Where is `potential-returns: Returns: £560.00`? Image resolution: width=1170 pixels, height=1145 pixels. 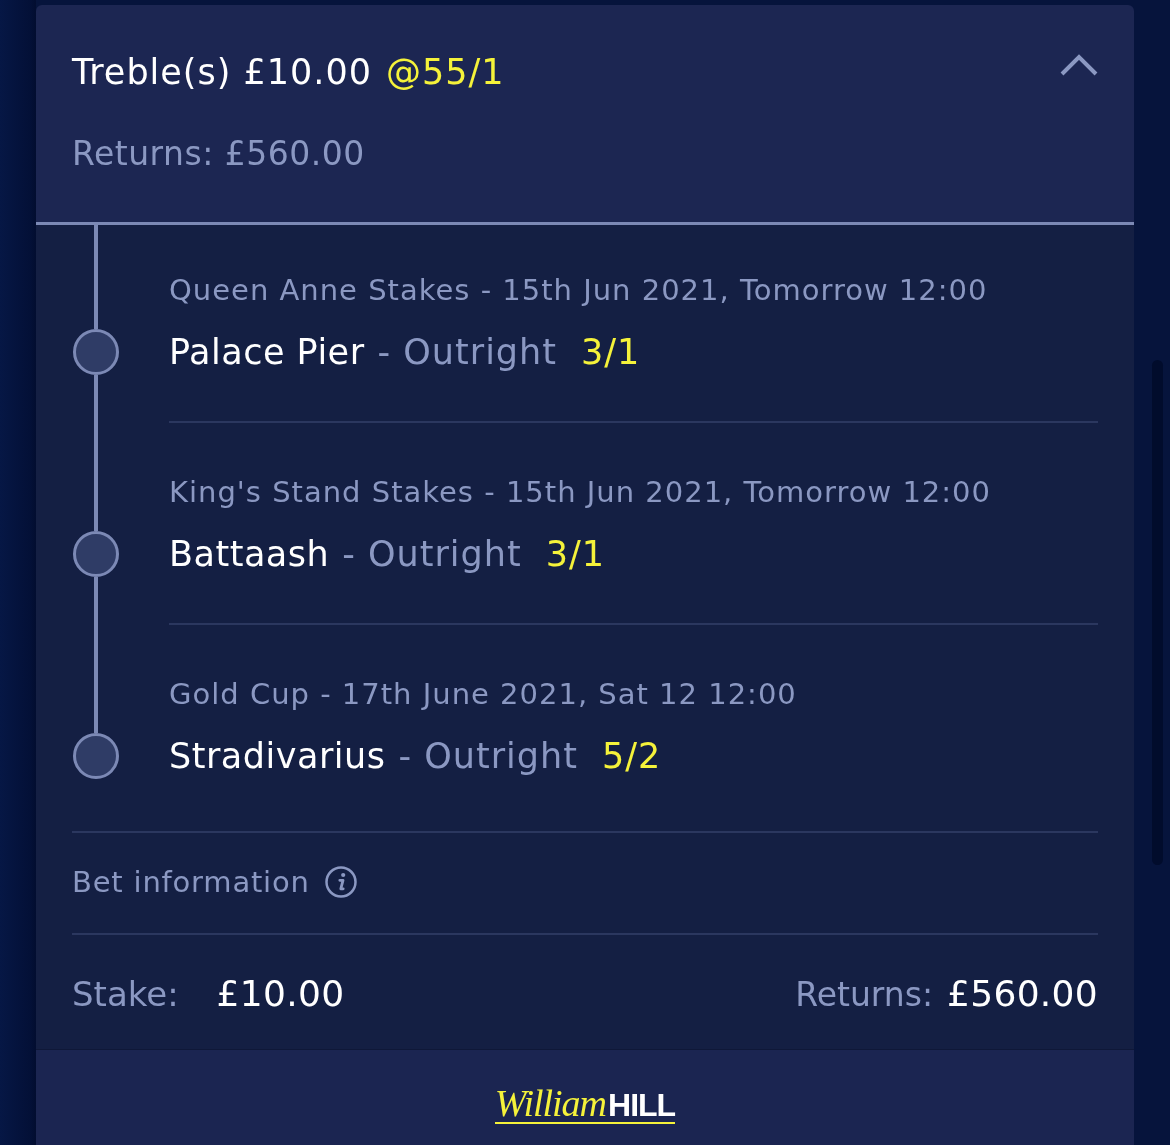
potential-returns: Returns: £560.00 is located at coordinates (218, 154).